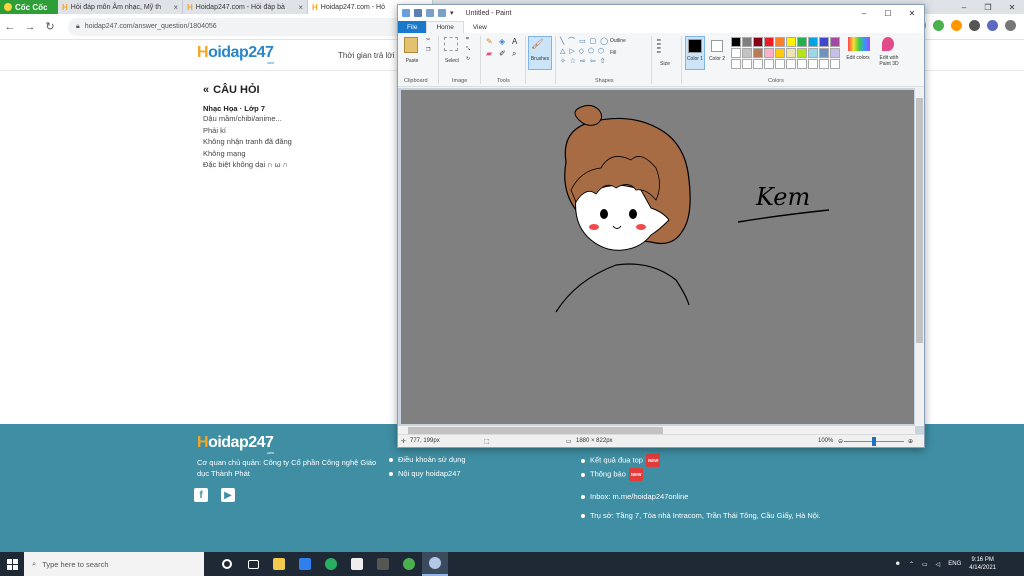 The height and width of the screenshot is (576, 1024). Describe the element at coordinates (502, 41) in the screenshot. I see `fill-bucket-icon: ◈` at that location.